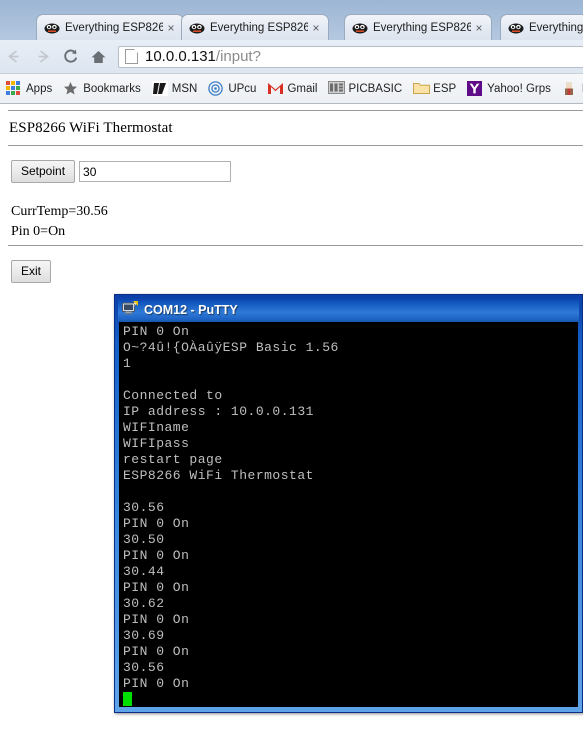 The height and width of the screenshot is (749, 583). What do you see at coordinates (144, 539) in the screenshot?
I see `terminal-line: 30.50` at bounding box center [144, 539].